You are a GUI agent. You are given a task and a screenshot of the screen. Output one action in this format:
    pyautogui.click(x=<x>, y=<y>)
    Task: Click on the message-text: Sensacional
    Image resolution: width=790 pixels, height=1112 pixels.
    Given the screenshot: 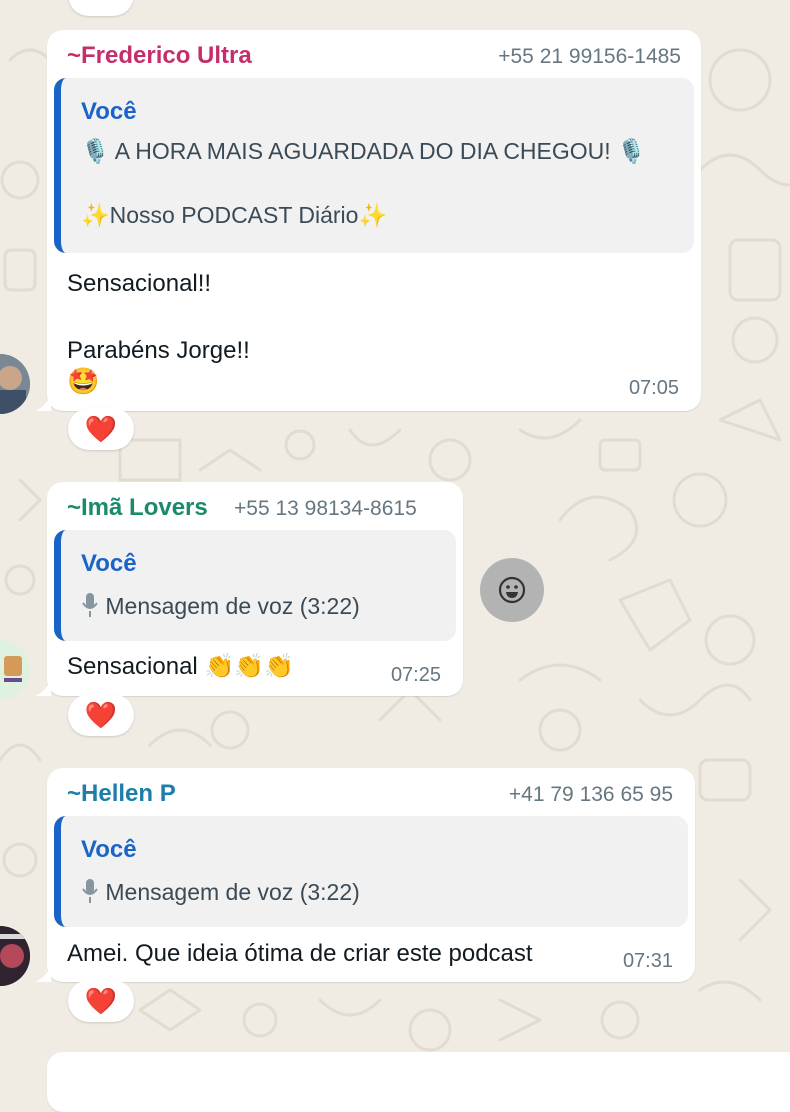 What is the action you would take?
    pyautogui.click(x=132, y=666)
    